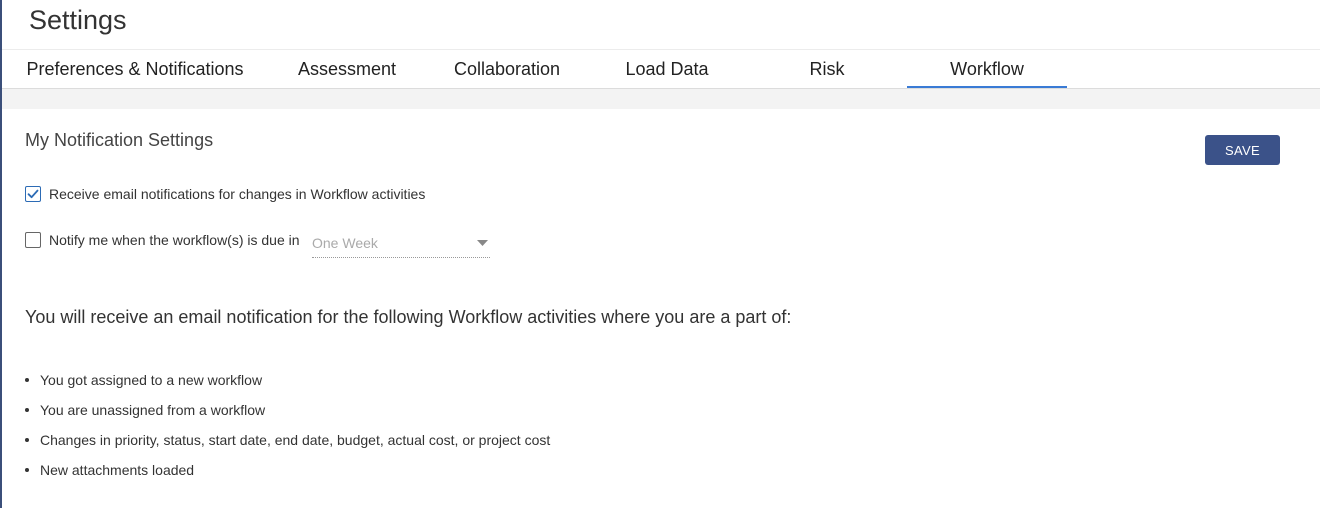 The height and width of the screenshot is (508, 1320). I want to click on list-item: You got assigned to a new workflow, so click(287, 380).